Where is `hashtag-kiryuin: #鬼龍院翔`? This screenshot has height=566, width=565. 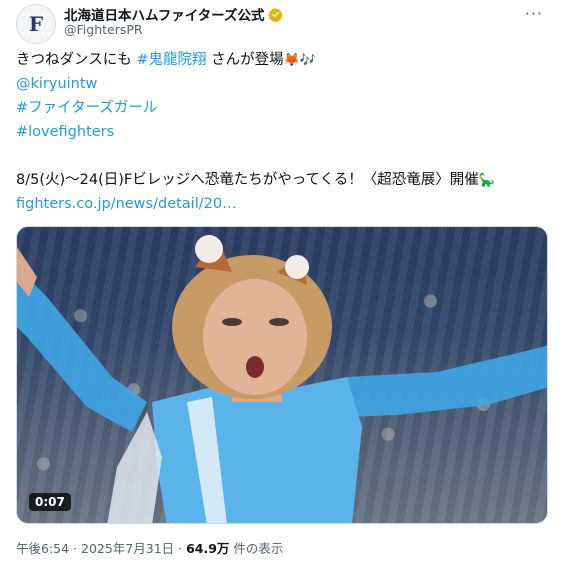
hashtag-kiryuin: #鬼龍院翔 is located at coordinates (171, 60).